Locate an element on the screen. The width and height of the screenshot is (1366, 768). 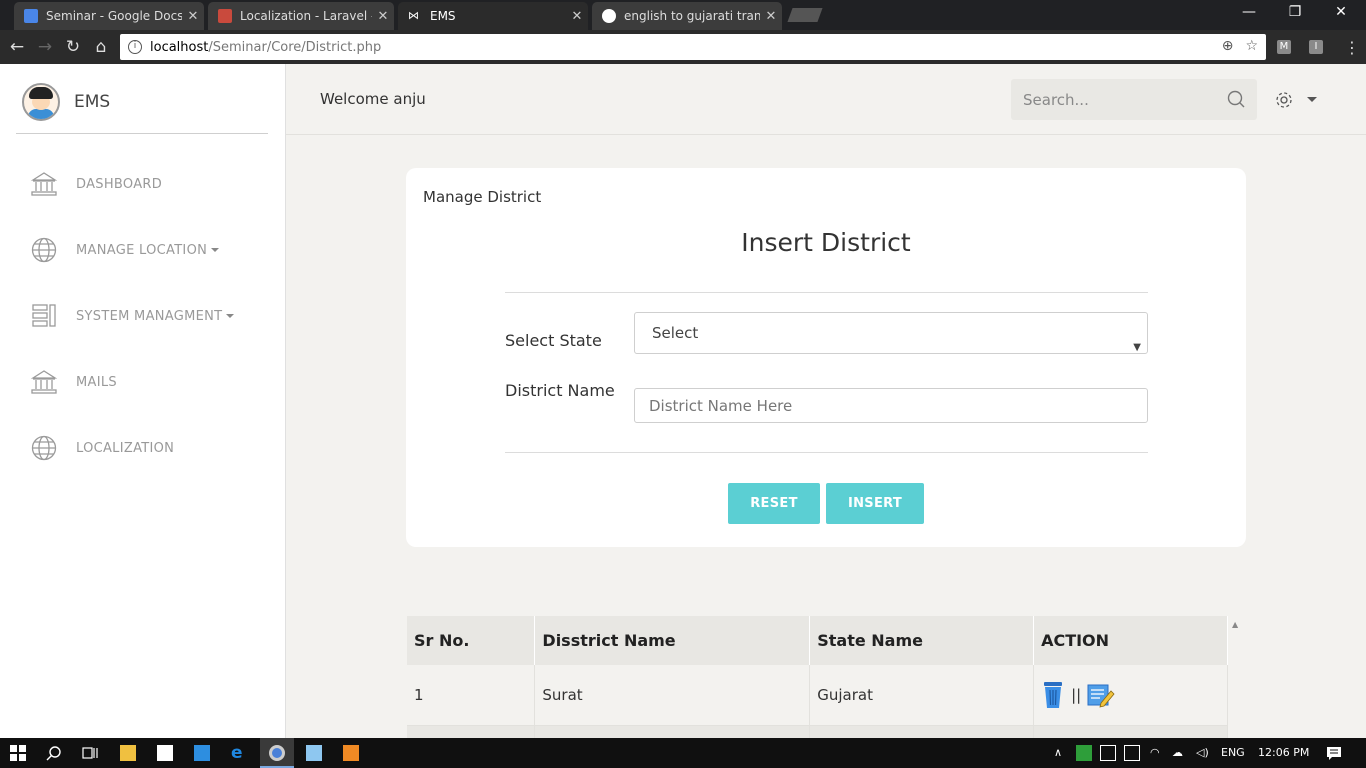
sidebar-item-dashboard: DASHBOARD is located at coordinates (143, 184).